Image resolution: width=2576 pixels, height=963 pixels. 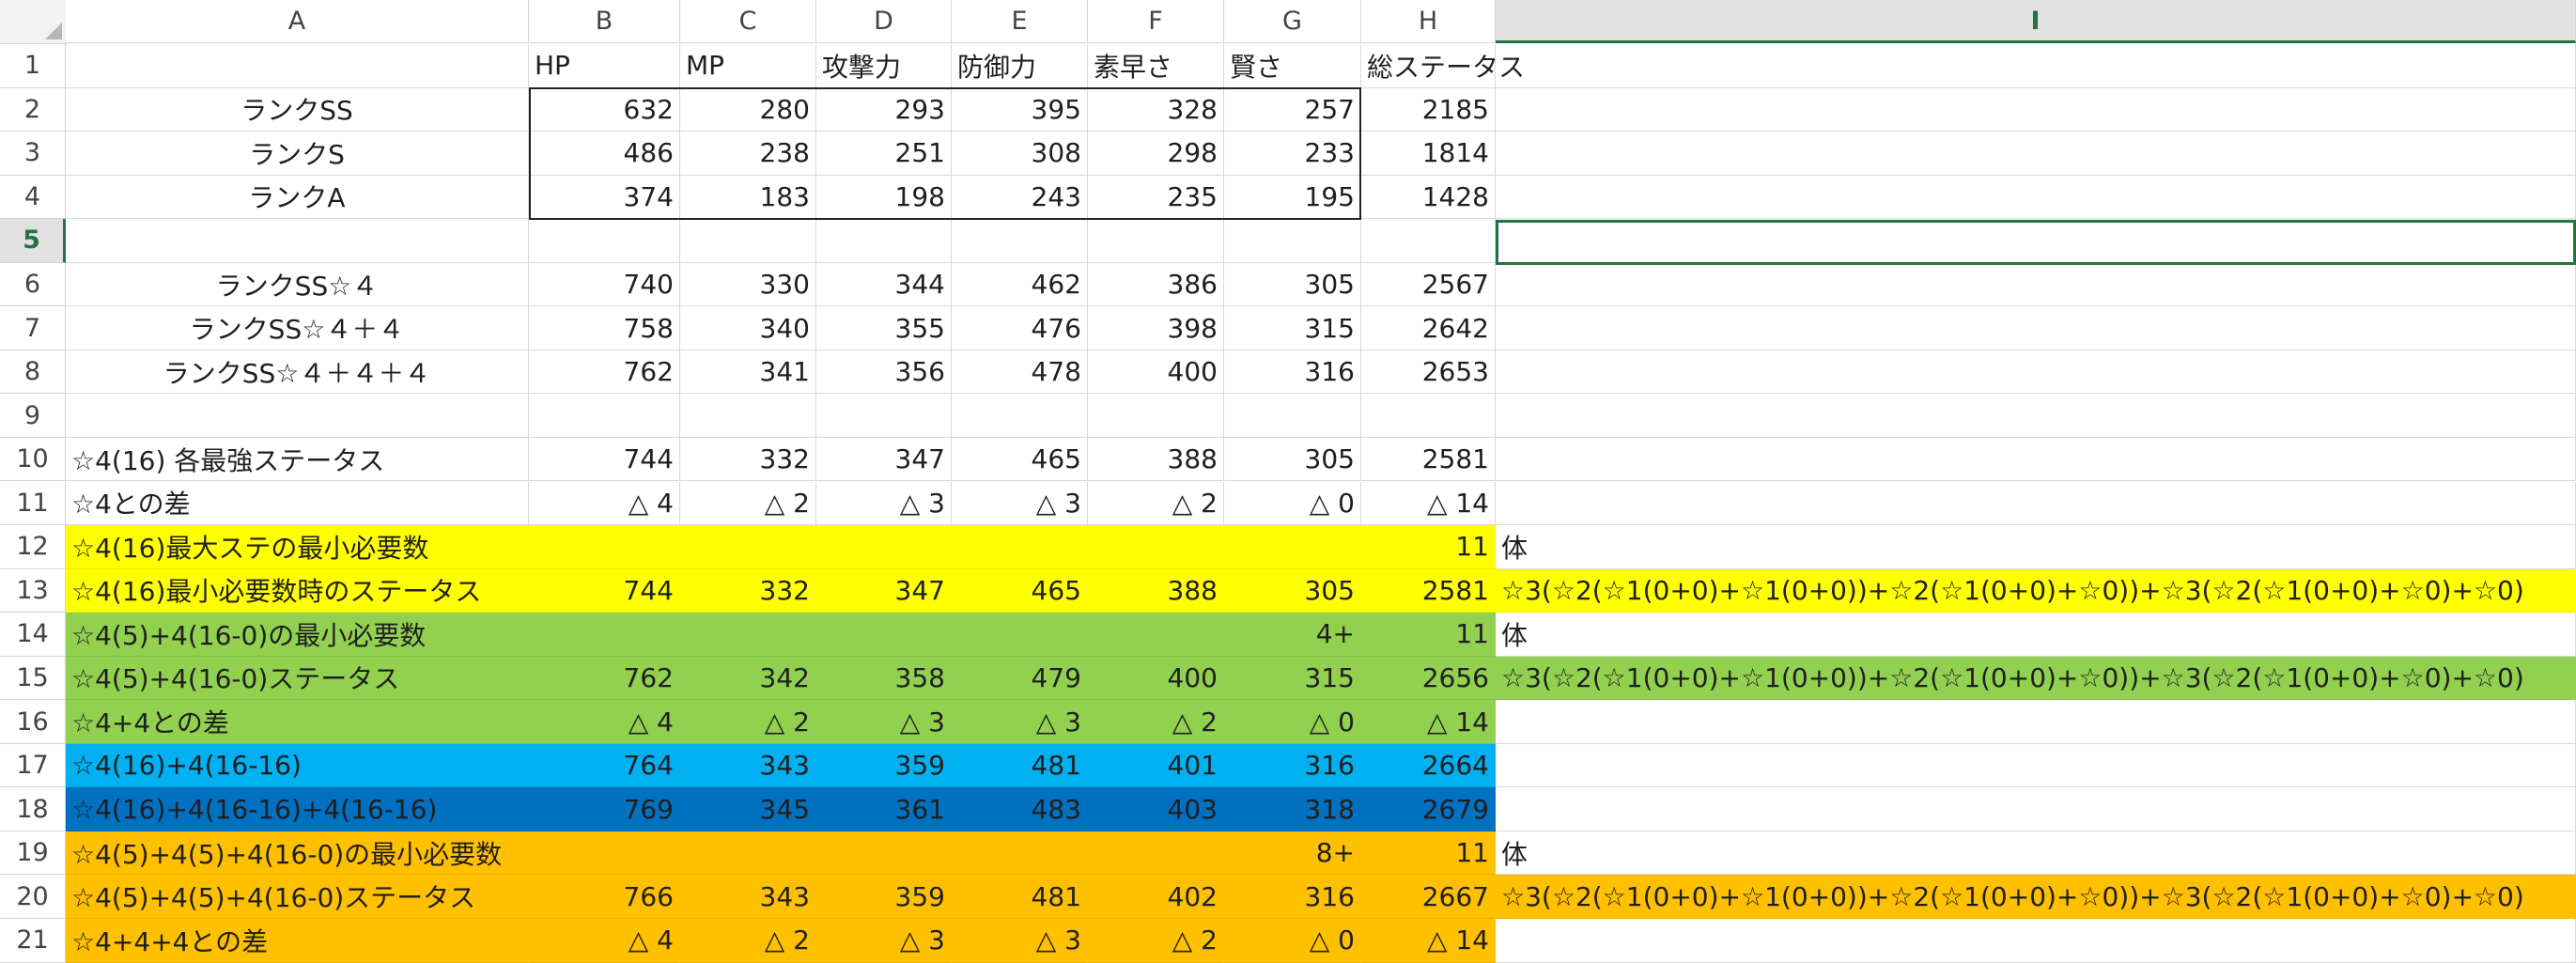 What do you see at coordinates (604, 897) in the screenshot?
I see `cell-b20: 766` at bounding box center [604, 897].